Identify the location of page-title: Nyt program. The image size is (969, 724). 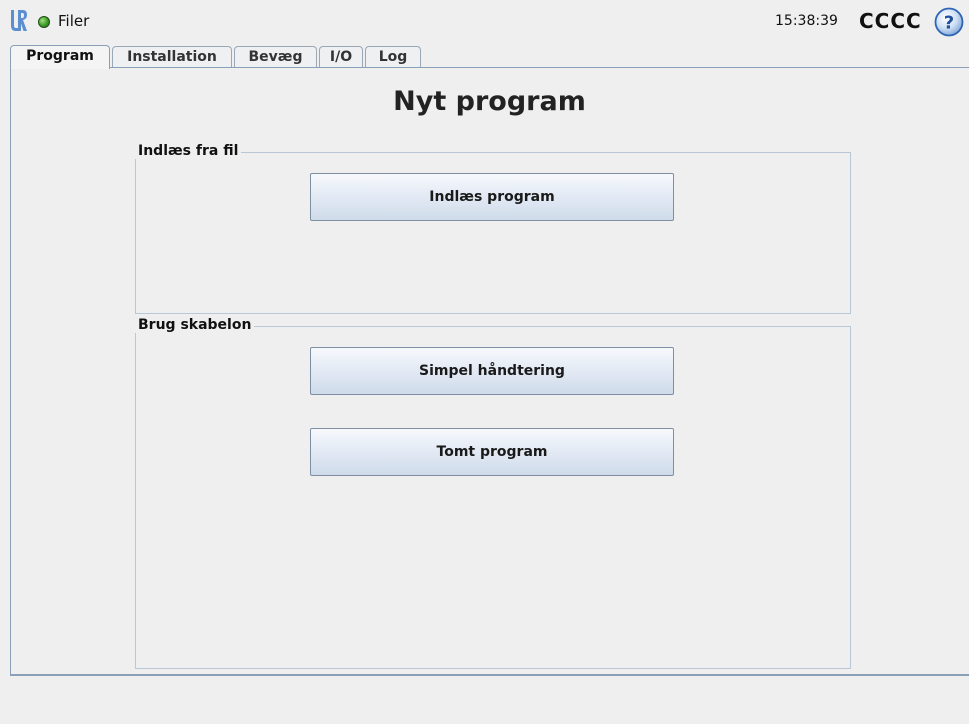
(489, 101).